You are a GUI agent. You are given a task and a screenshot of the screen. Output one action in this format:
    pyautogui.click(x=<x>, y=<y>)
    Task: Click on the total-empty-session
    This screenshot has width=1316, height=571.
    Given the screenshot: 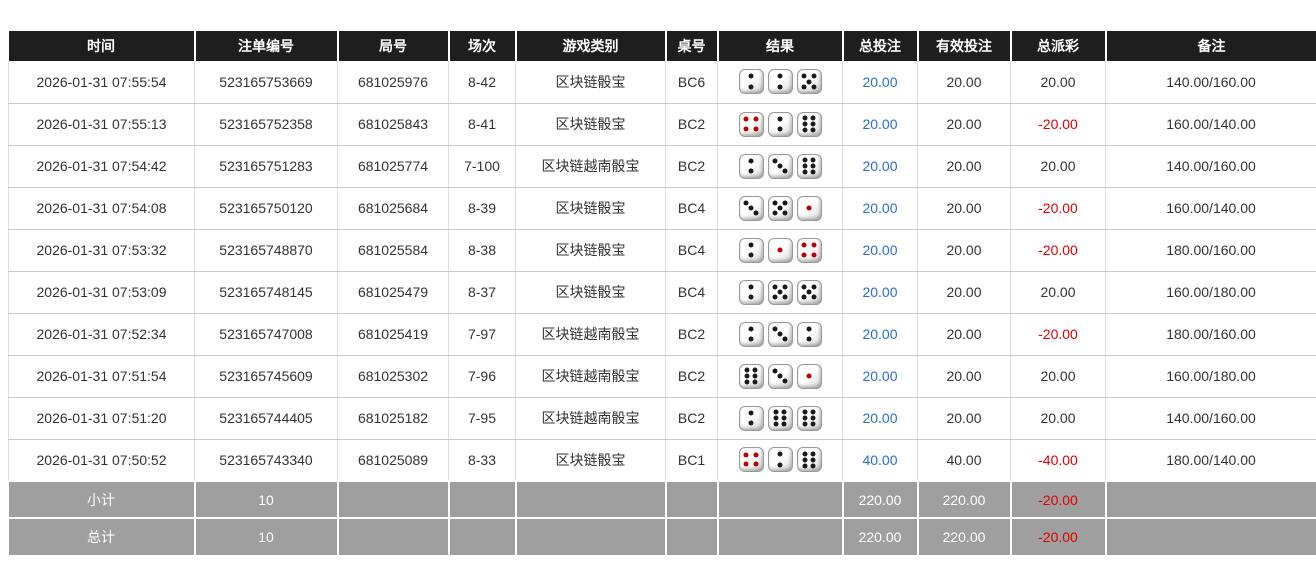 What is the action you would take?
    pyautogui.click(x=482, y=536)
    